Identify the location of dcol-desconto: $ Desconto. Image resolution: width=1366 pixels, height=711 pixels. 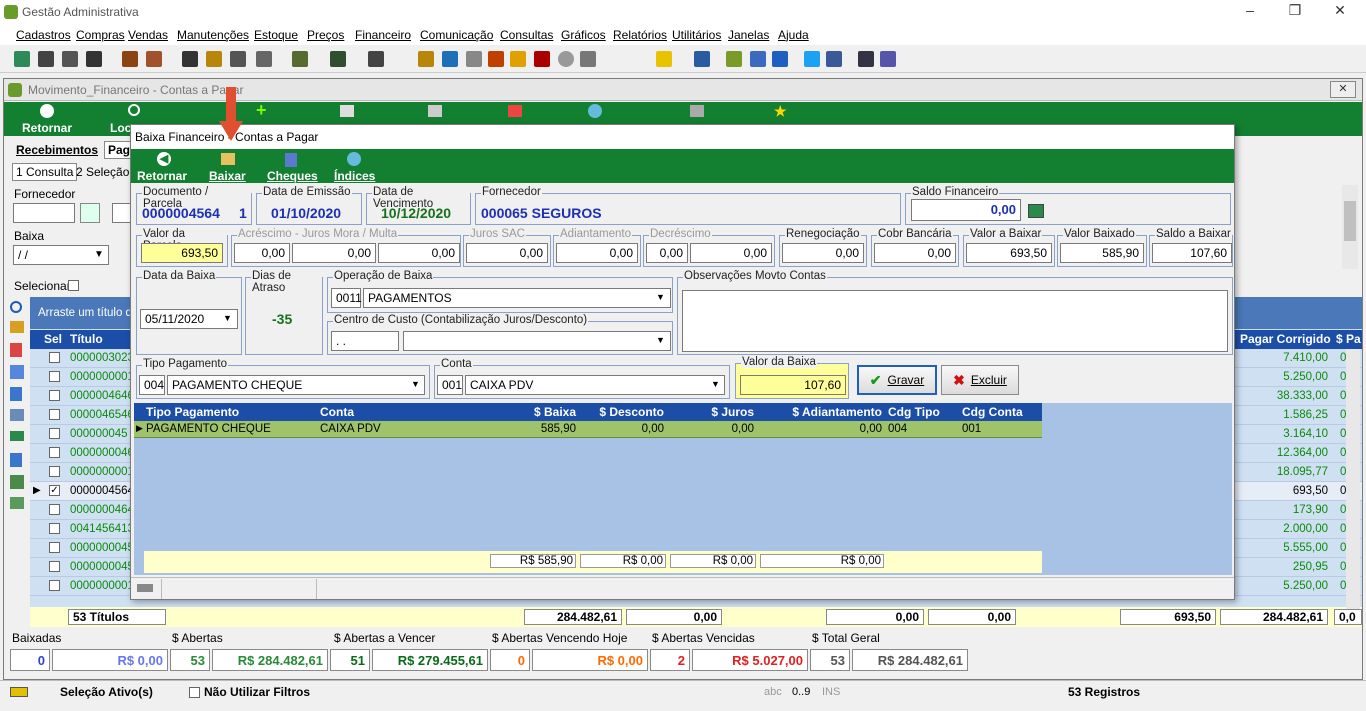
(621, 412).